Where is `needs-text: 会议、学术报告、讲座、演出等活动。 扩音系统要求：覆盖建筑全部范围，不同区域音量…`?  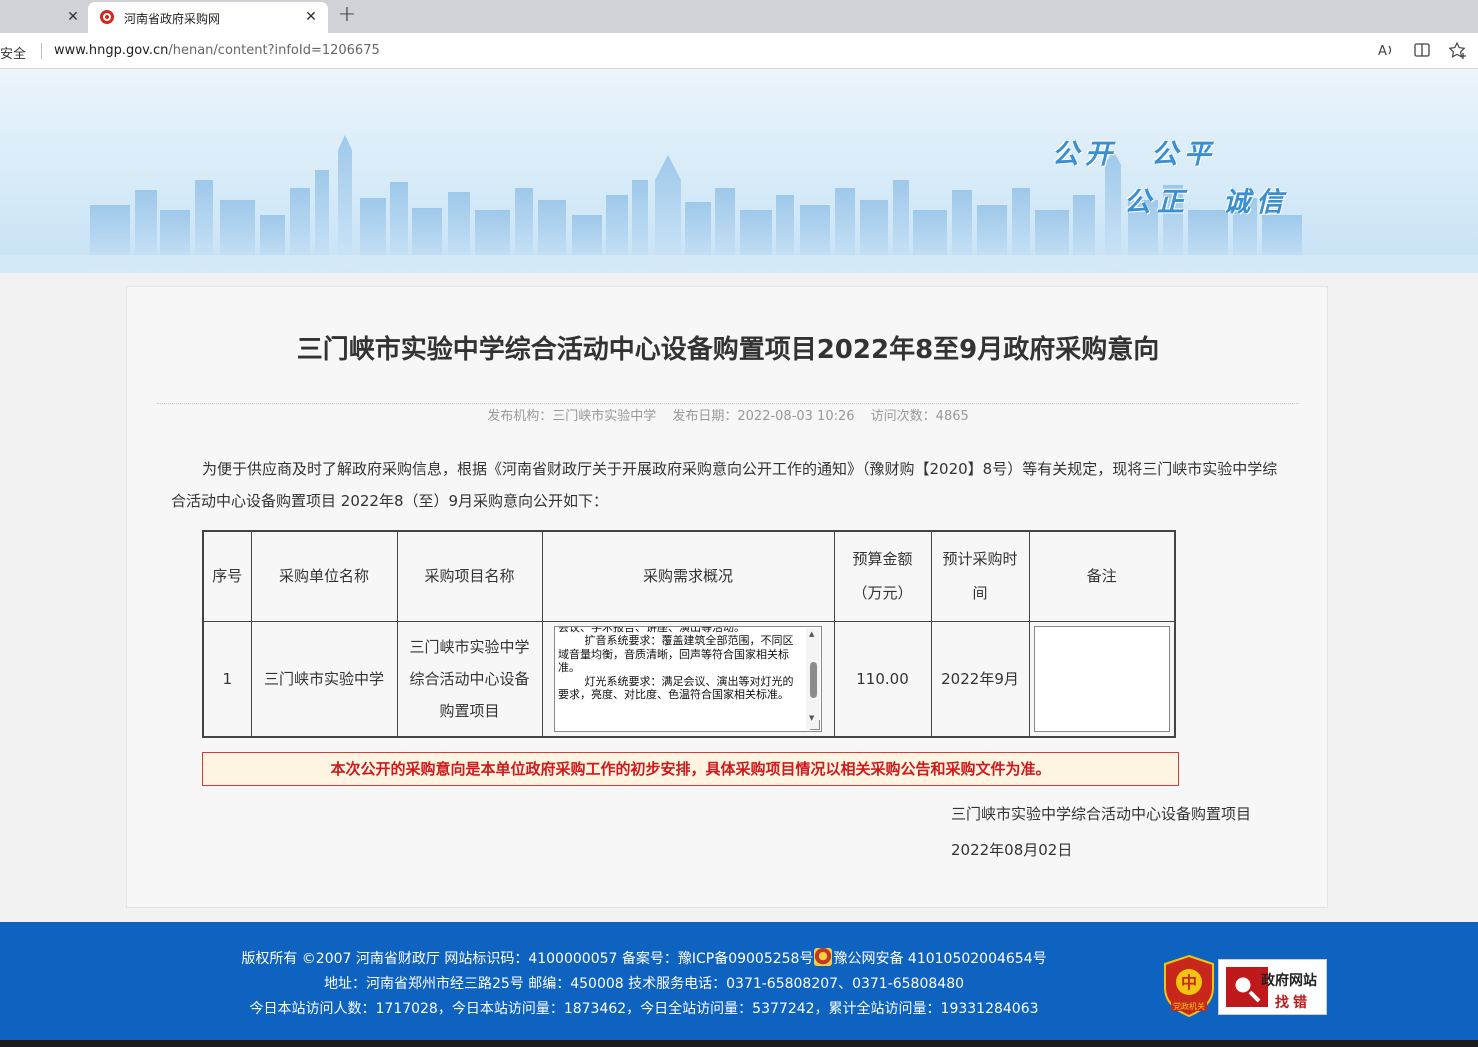
needs-text: 会议、学术报告、讲座、演出等活动。 扩音系统要求：覆盖建筑全部范围，不同区域音量… is located at coordinates (676, 663).